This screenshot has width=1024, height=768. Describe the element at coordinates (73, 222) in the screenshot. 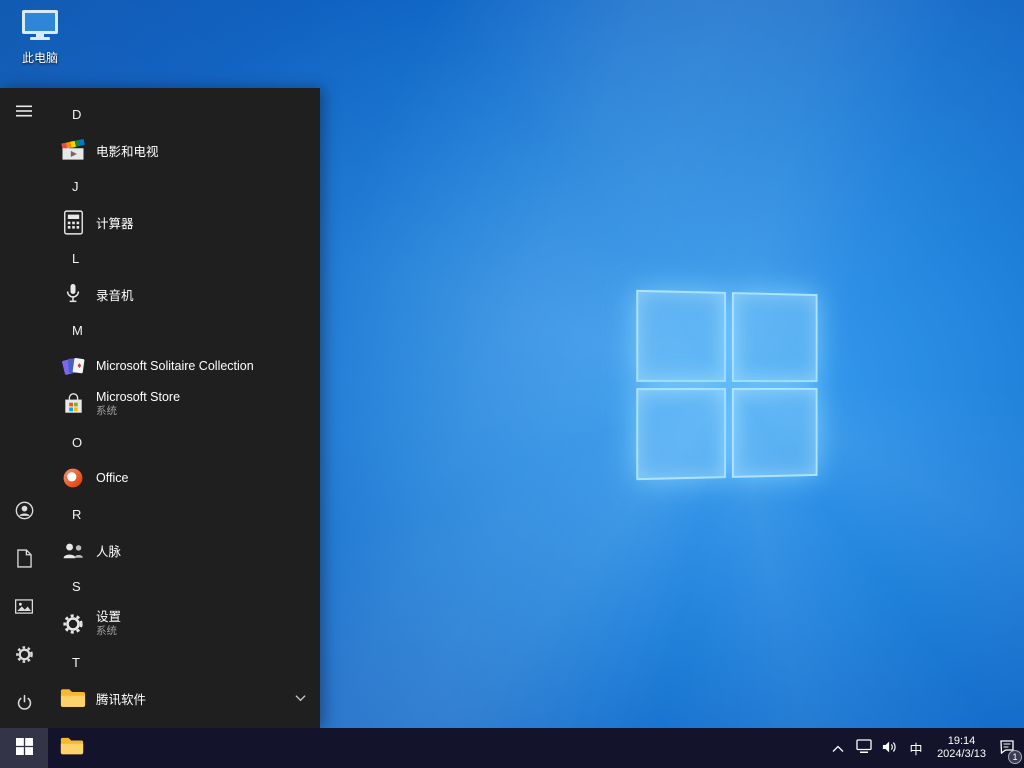

I see `calculator-icon` at that location.